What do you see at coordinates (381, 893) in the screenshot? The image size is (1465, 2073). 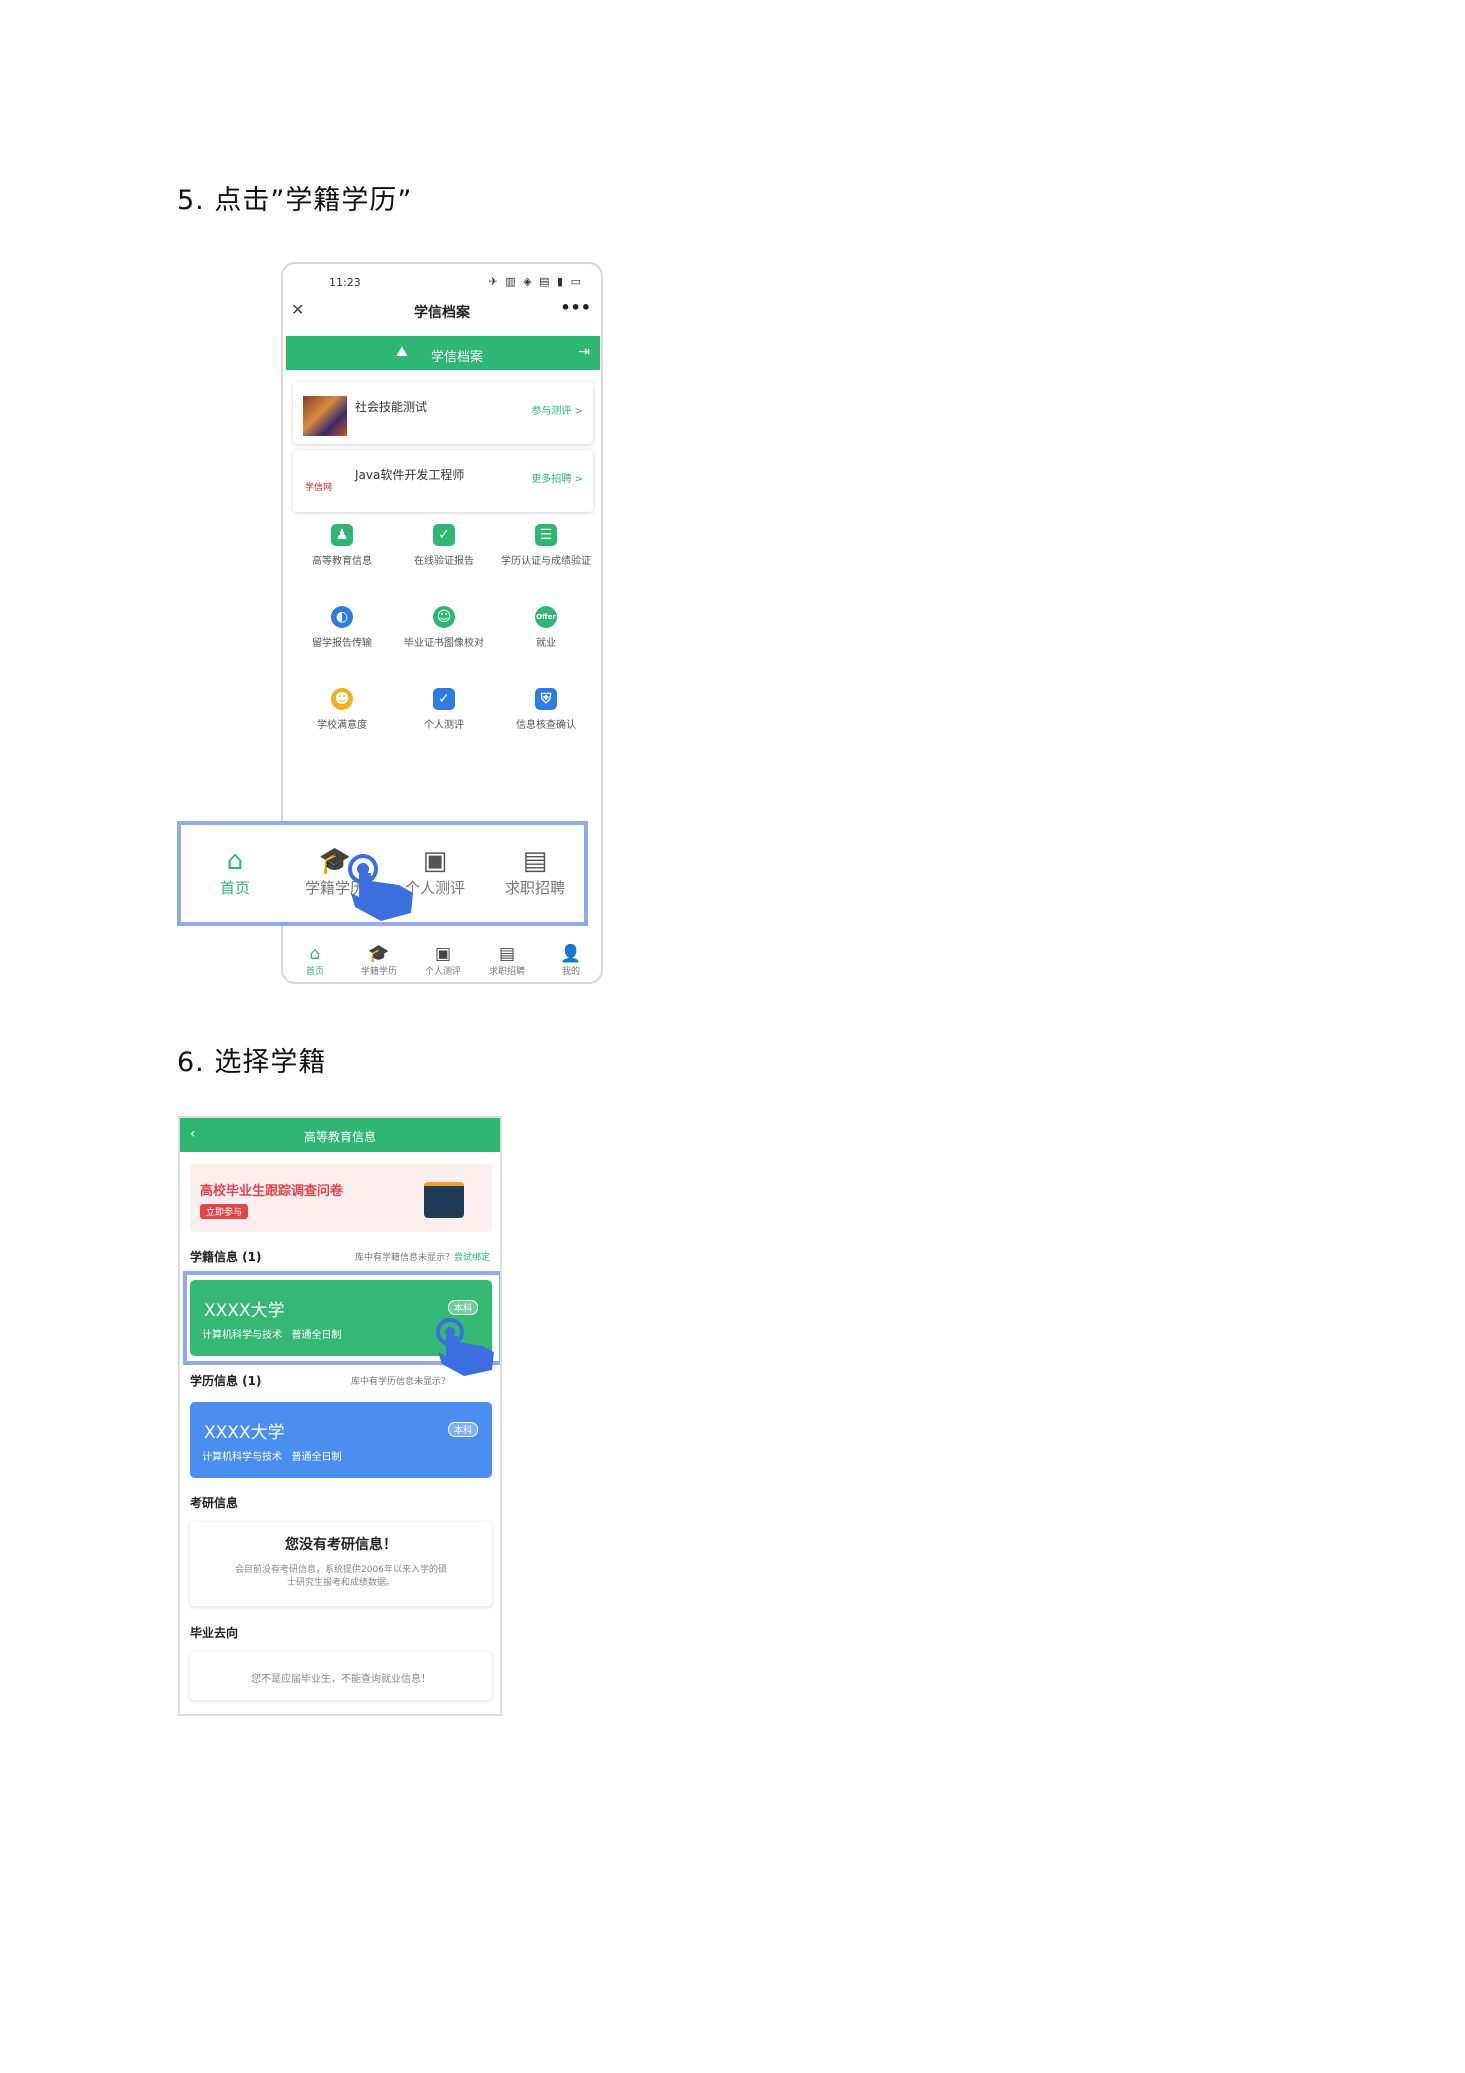 I see `tap-hand-icon` at bounding box center [381, 893].